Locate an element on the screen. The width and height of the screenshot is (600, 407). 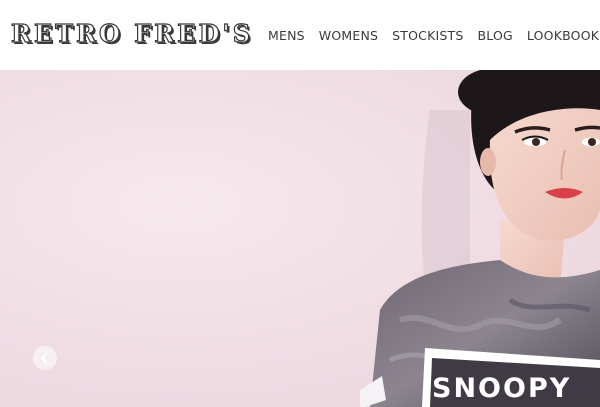
carousel-prev-button is located at coordinates (45, 358).